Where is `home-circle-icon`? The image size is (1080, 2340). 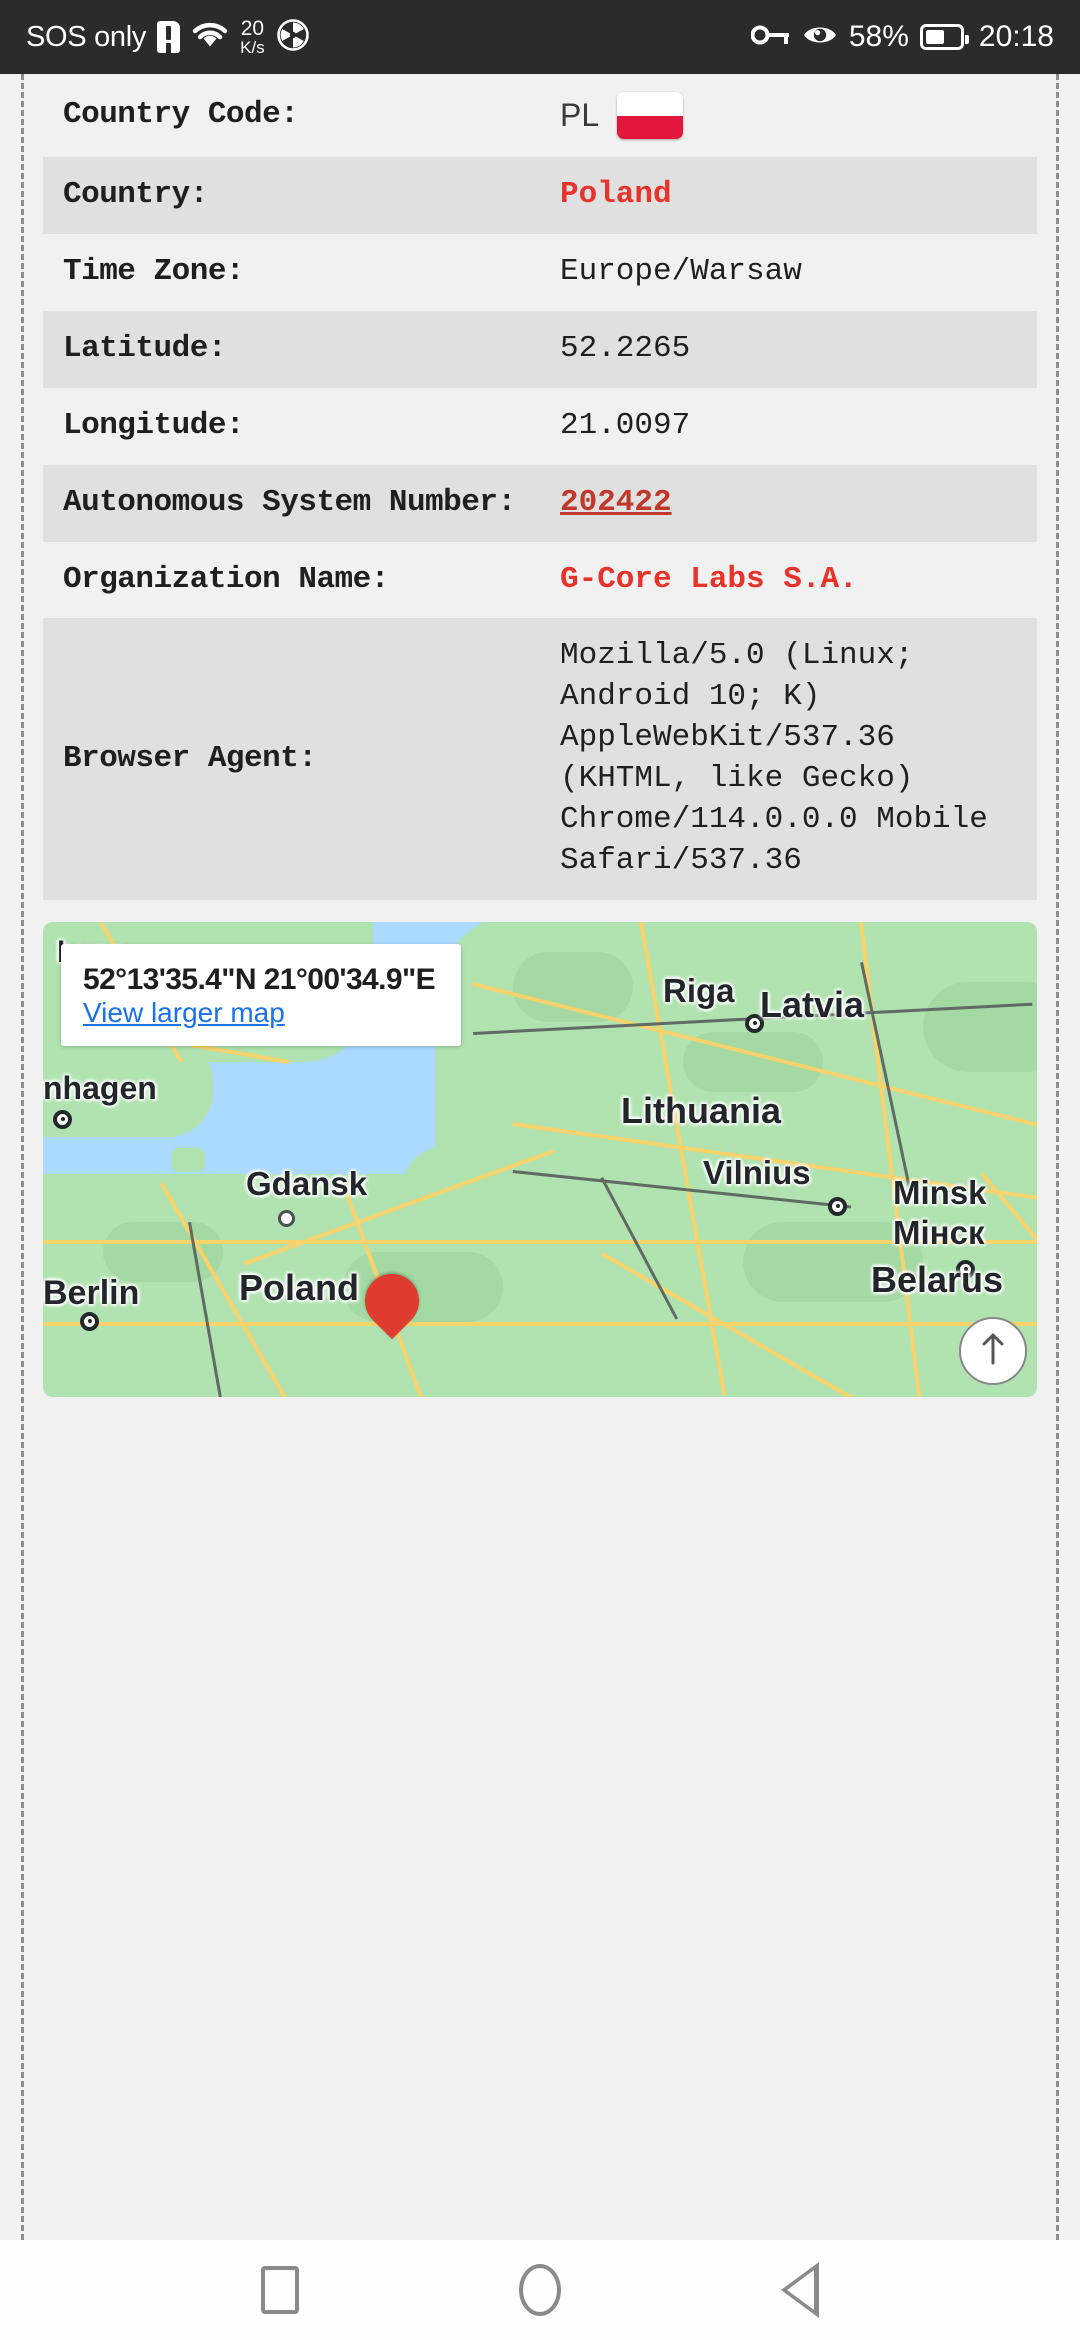 home-circle-icon is located at coordinates (540, 2290).